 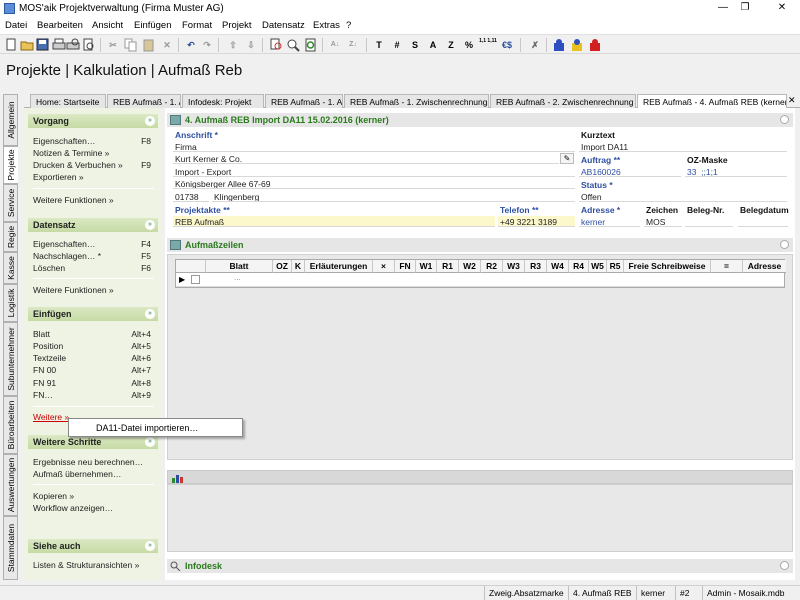 What do you see at coordinates (92, 165) in the screenshot?
I see `task-drucken: Drucken & Verbuchen » F9` at bounding box center [92, 165].